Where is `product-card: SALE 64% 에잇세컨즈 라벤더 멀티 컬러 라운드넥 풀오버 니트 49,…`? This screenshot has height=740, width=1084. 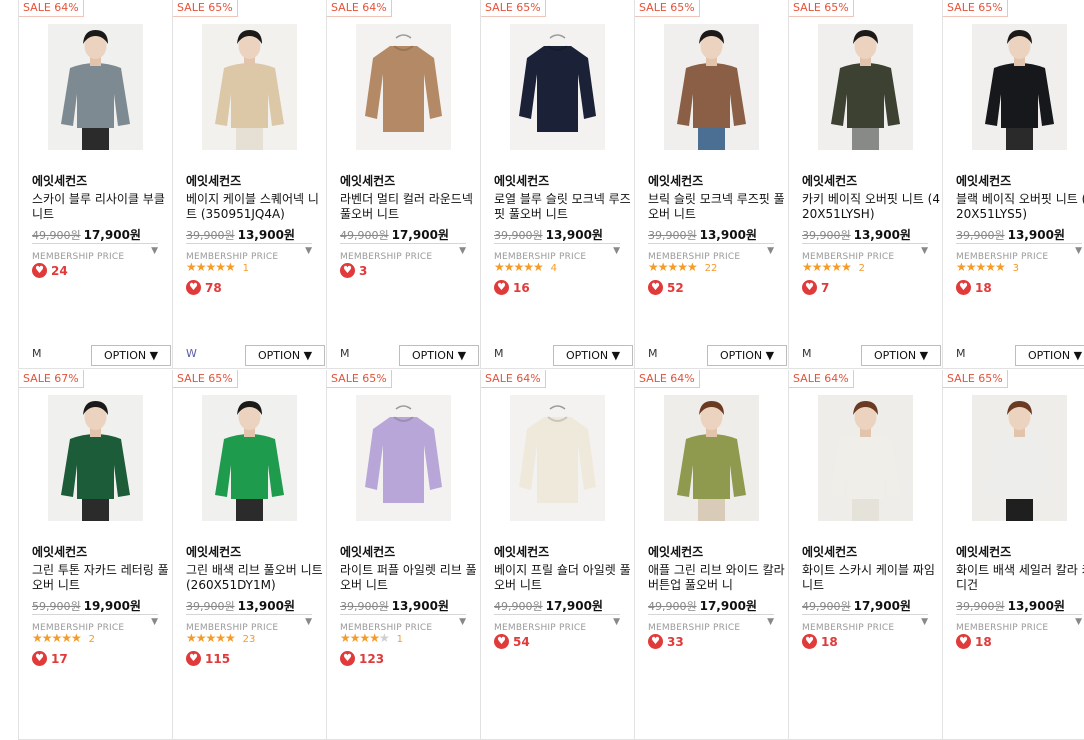 product-card: SALE 64% 에잇세컨즈 라벤더 멀티 컬러 라운드넥 풀오버 니트 49,… is located at coordinates (403, 184).